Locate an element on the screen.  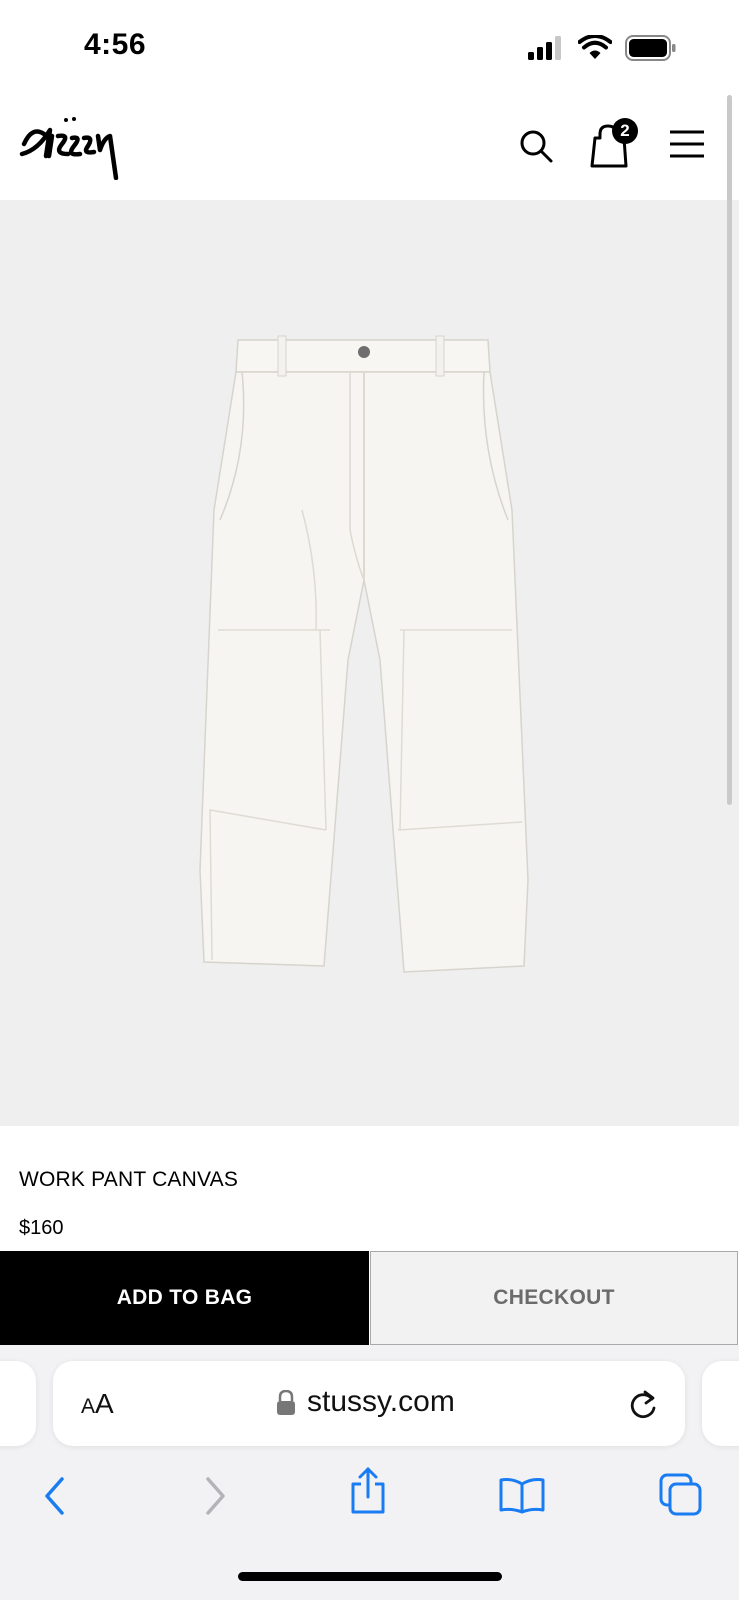
status-bar: 4:56 is located at coordinates (369, 48).